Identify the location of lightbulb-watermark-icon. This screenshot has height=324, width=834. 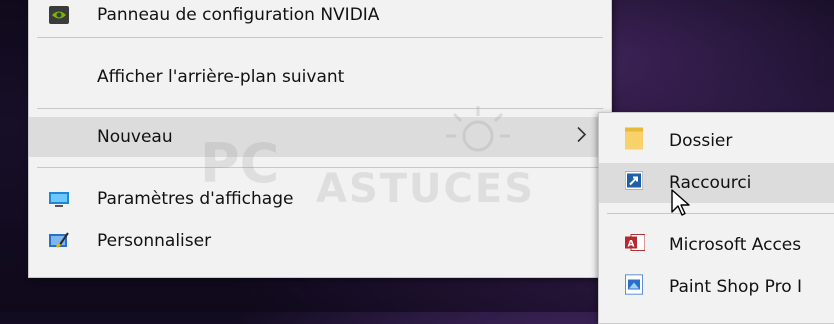
(478, 129).